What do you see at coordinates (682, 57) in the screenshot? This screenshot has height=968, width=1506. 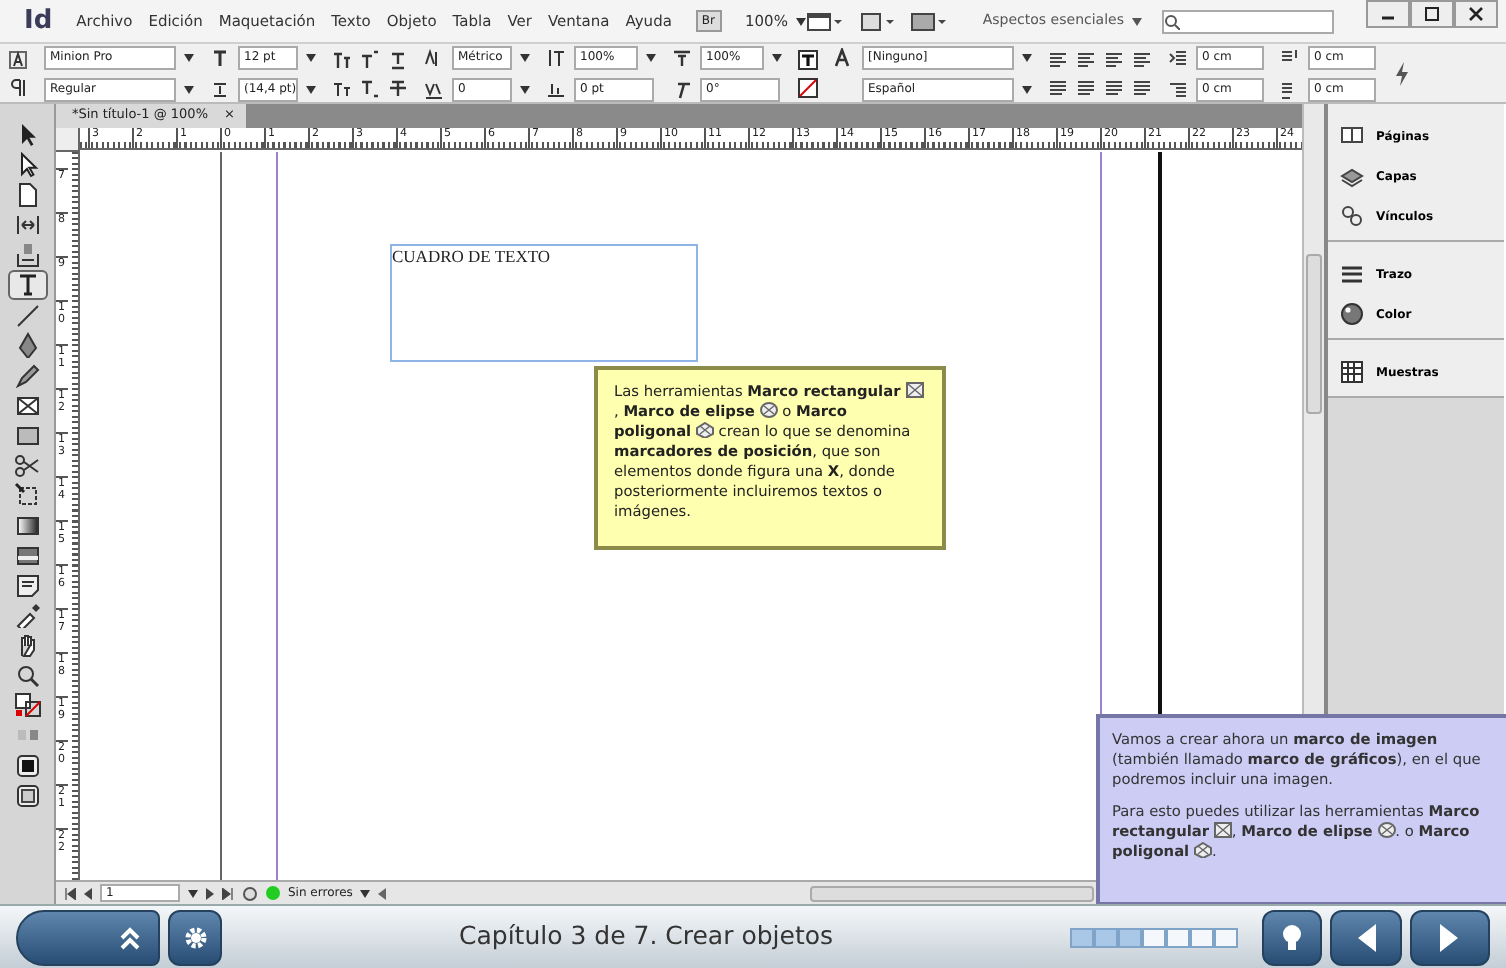 I see `horizontal-scale-icon` at bounding box center [682, 57].